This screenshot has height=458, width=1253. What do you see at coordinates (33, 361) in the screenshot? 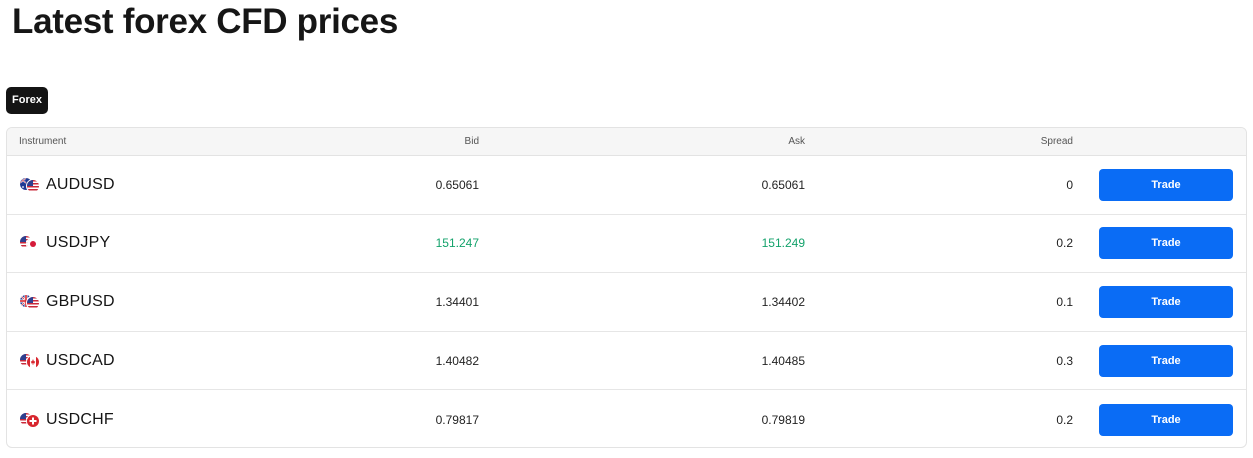
I see `ca-flag-icon` at bounding box center [33, 361].